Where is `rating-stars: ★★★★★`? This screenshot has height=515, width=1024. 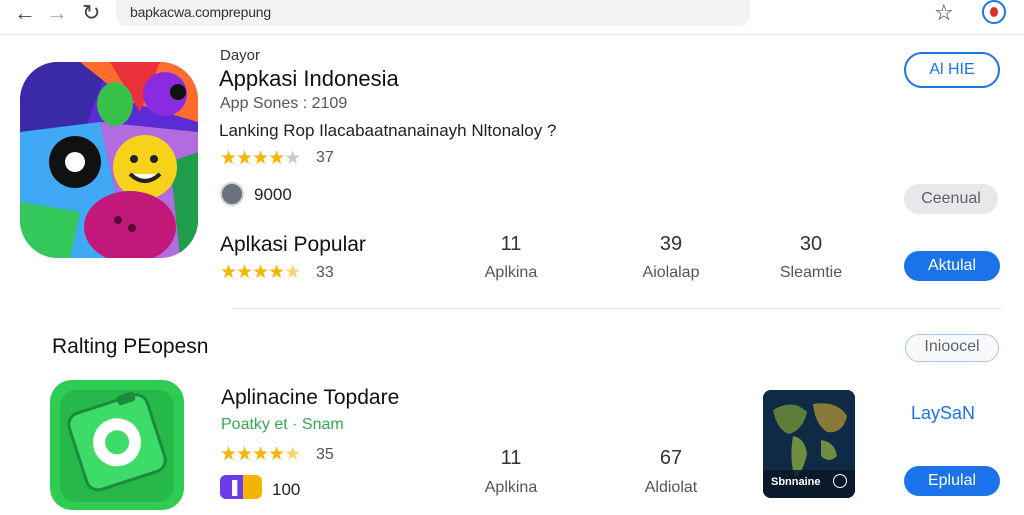 rating-stars: ★★★★★ is located at coordinates (260, 158).